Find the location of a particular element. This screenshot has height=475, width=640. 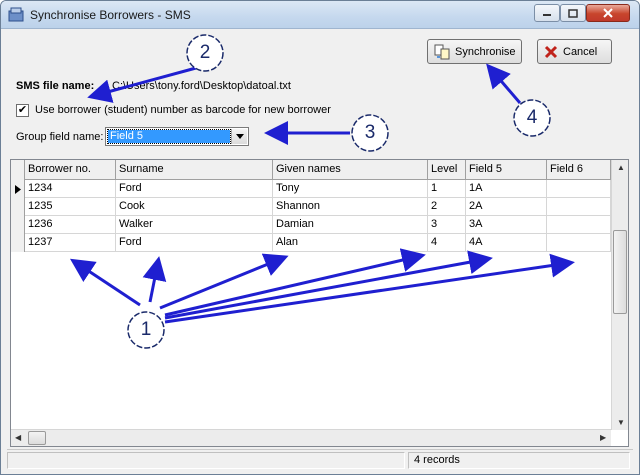

status-bar is located at coordinates (320, 459).